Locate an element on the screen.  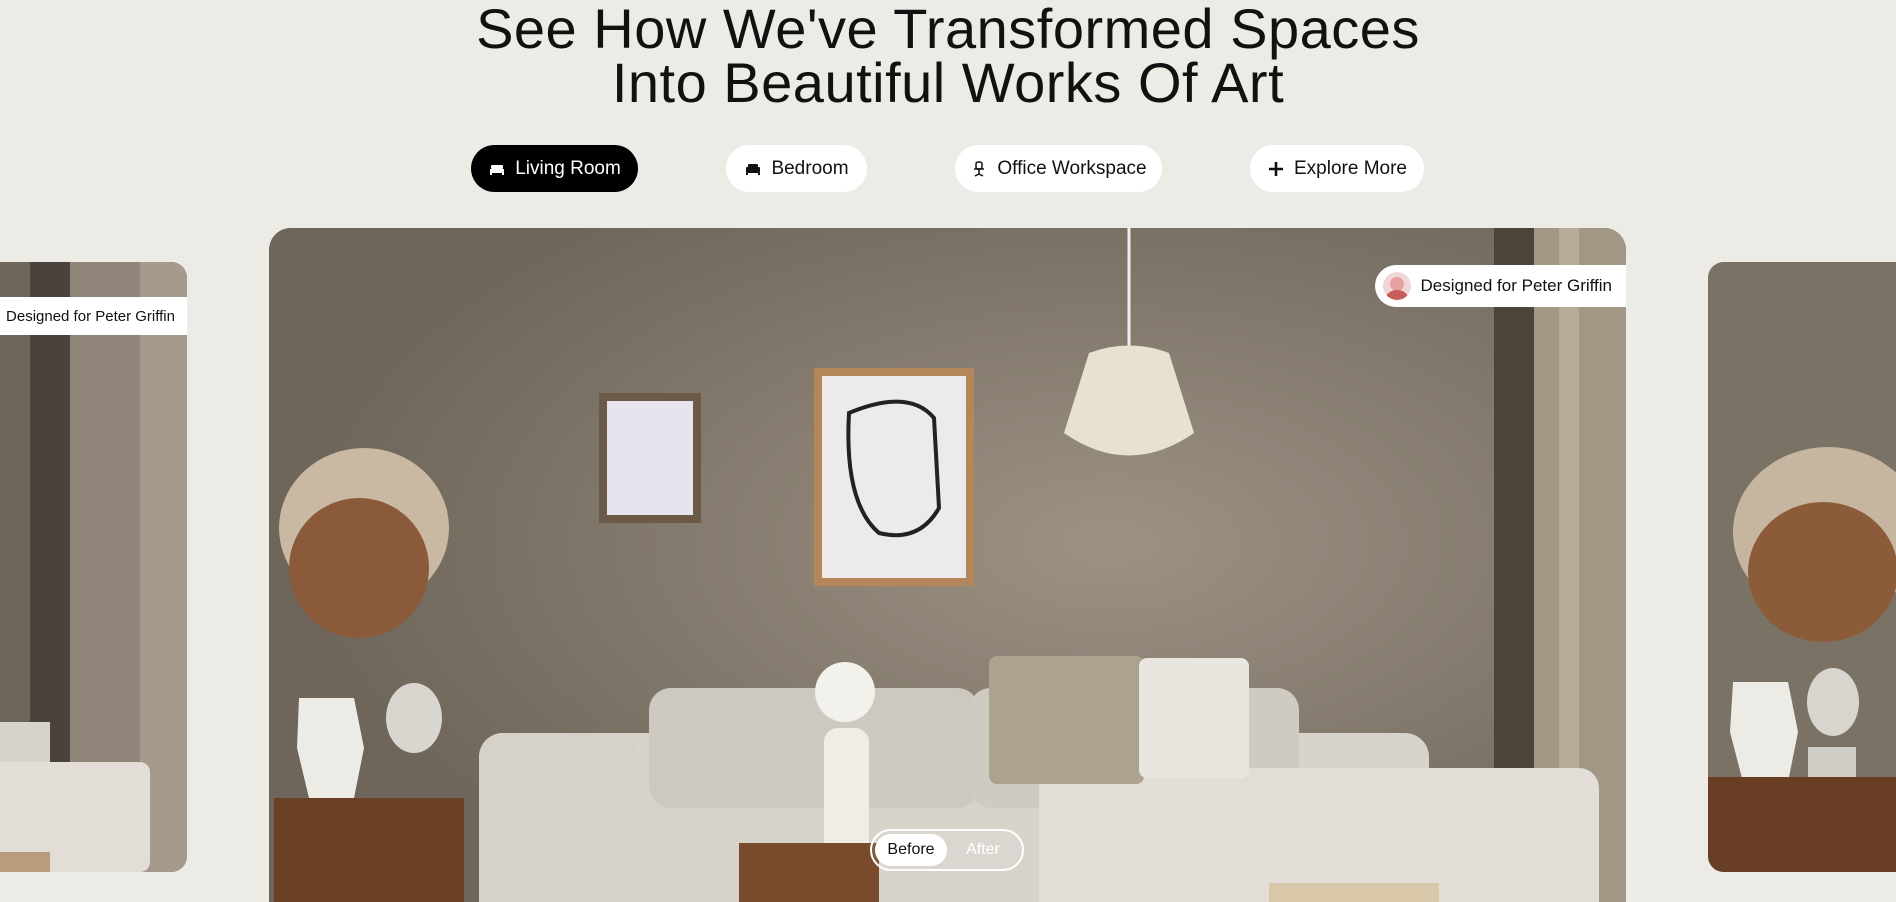
tab-label: Explore More is located at coordinates (1350, 168).